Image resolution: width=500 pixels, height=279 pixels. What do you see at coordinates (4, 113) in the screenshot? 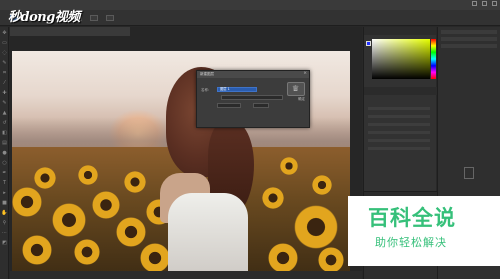
I see `stamp-tool-icon: ▲` at bounding box center [4, 113].